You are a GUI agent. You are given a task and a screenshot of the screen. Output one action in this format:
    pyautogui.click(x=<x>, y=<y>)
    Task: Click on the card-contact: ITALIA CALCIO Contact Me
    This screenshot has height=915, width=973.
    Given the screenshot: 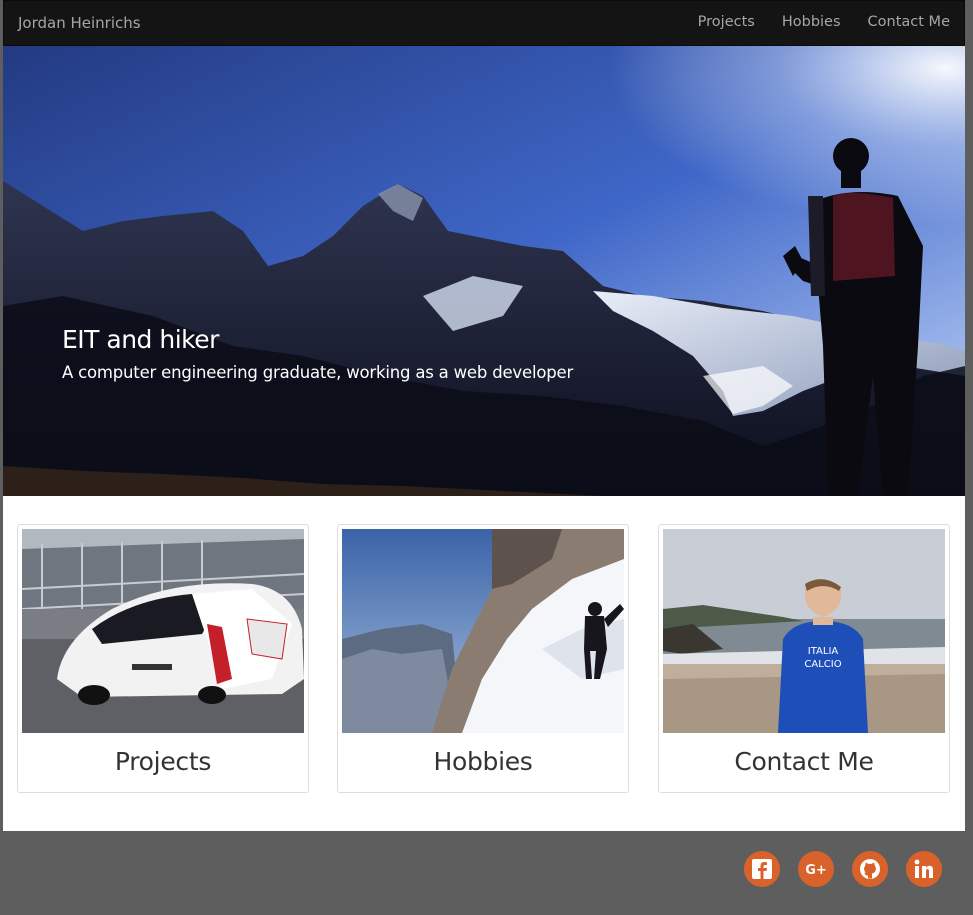 What is the action you would take?
    pyautogui.click(x=804, y=658)
    